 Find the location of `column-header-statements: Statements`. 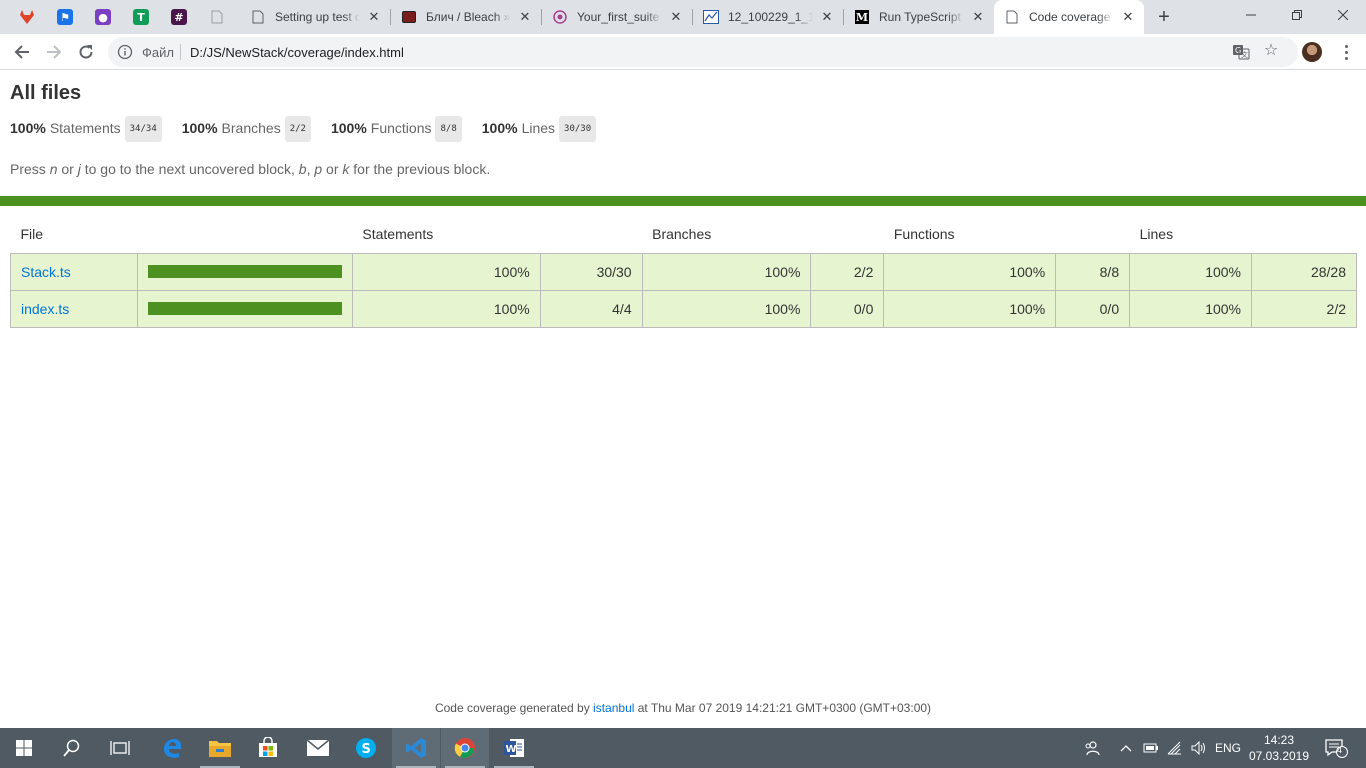

column-header-statements: Statements is located at coordinates (497, 234).